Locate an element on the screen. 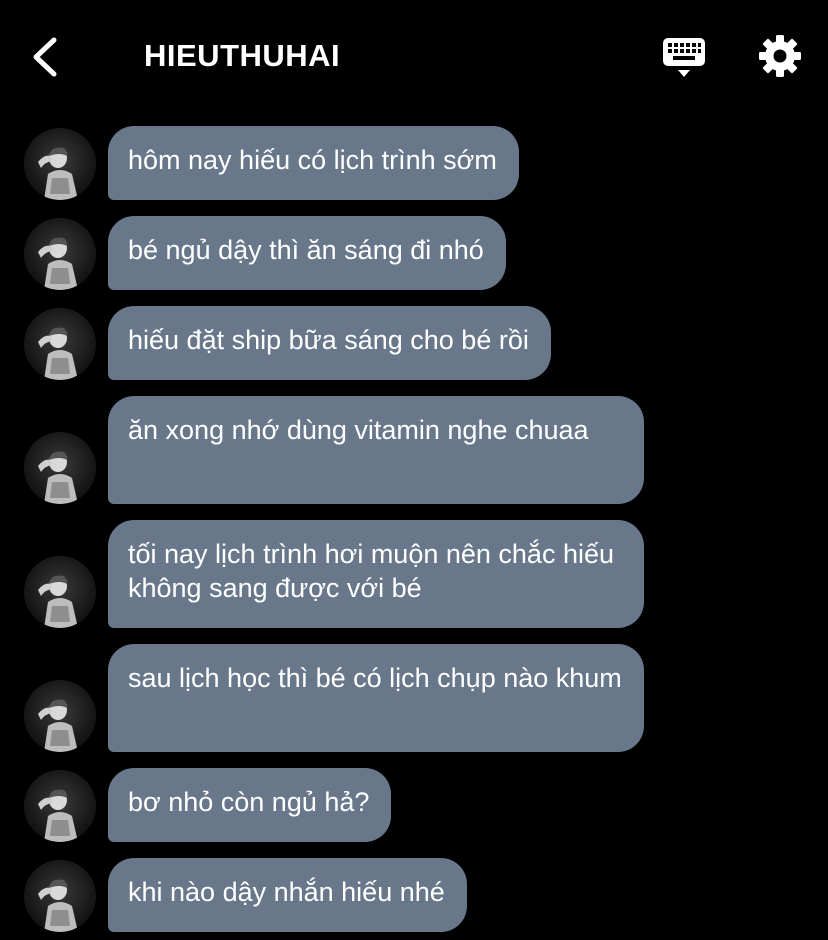 Image resolution: width=828 pixels, height=940 pixels. message-row: khi nào dậy nhắn hiếu nhé is located at coordinates (414, 895).